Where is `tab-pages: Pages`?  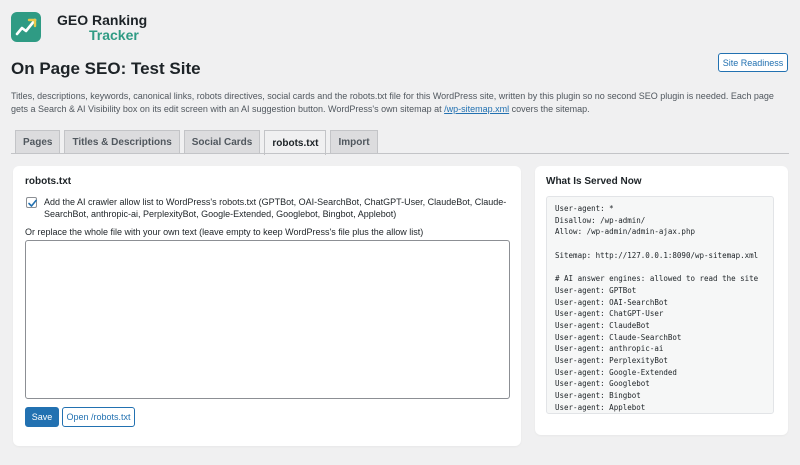 tab-pages: Pages is located at coordinates (38, 142).